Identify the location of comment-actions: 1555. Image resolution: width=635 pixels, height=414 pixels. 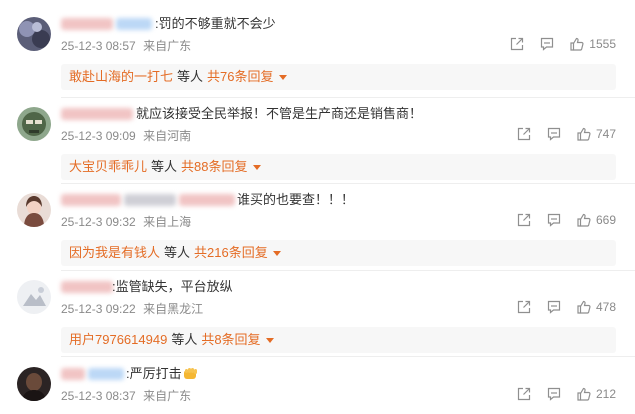
(563, 44).